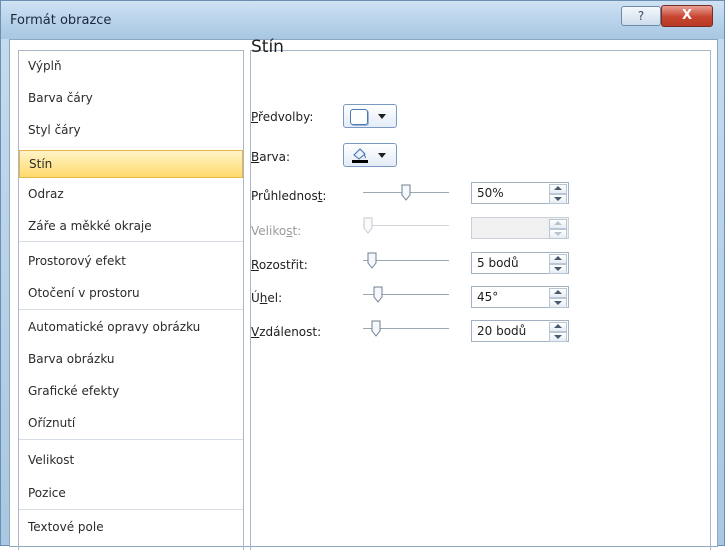 The width and height of the screenshot is (725, 550). What do you see at coordinates (71, 359) in the screenshot?
I see `category-label: Barva obrázku` at bounding box center [71, 359].